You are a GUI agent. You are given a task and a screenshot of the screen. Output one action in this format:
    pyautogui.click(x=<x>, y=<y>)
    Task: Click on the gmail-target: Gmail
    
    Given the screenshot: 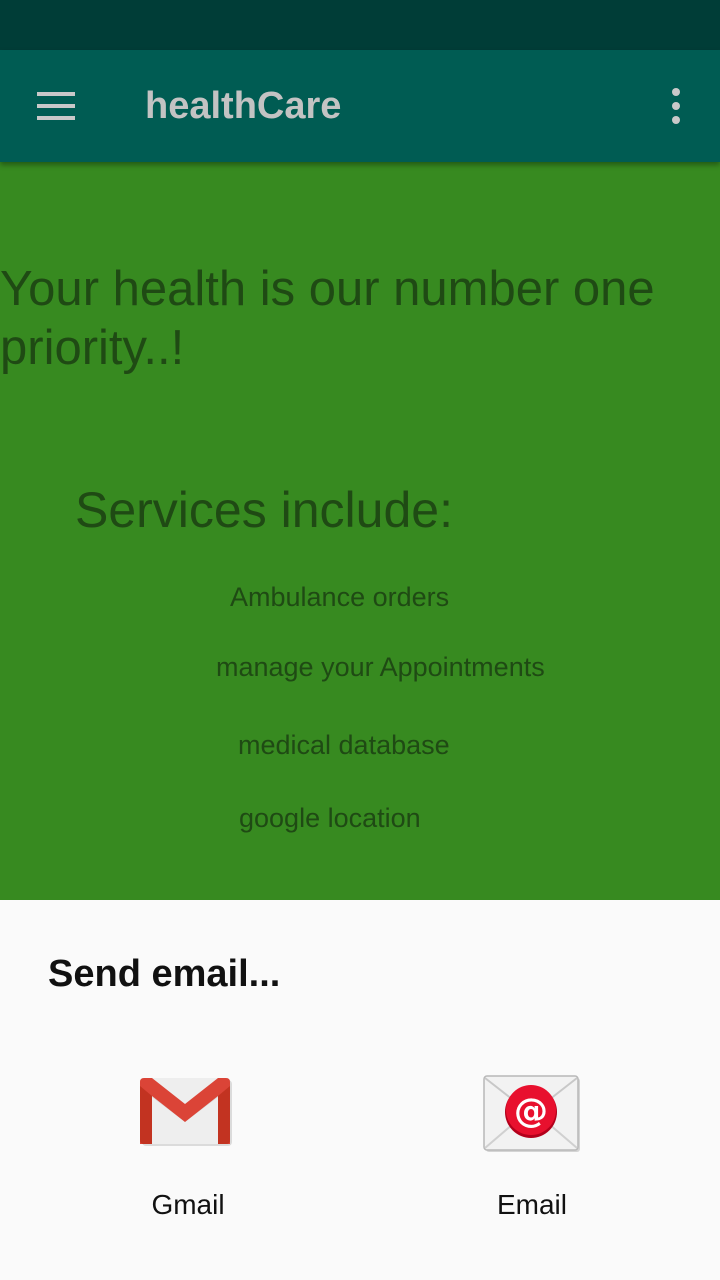 What is the action you would take?
    pyautogui.click(x=188, y=1145)
    